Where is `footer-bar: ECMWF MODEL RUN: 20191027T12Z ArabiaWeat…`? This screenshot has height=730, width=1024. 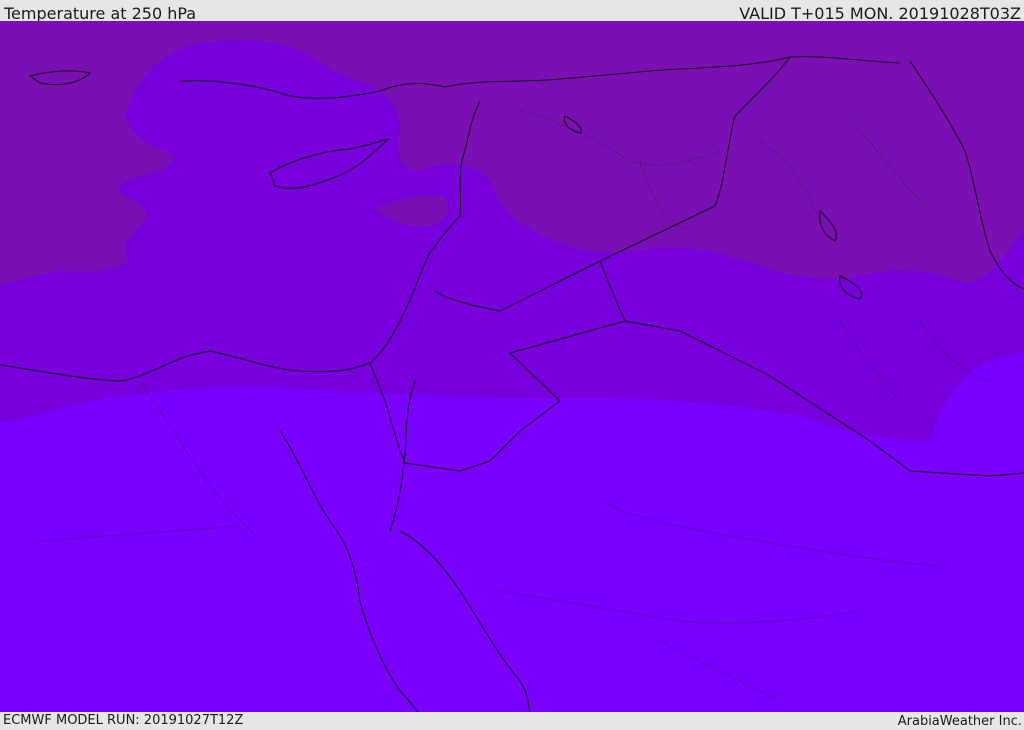 footer-bar: ECMWF MODEL RUN: 20191027T12Z ArabiaWeat… is located at coordinates (512, 720).